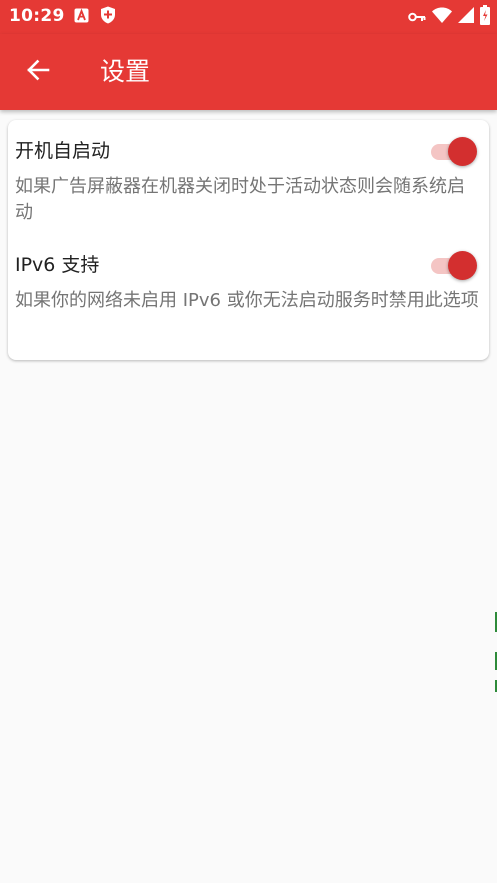 This screenshot has width=497, height=883. I want to click on arrow-left-icon, so click(38, 72).